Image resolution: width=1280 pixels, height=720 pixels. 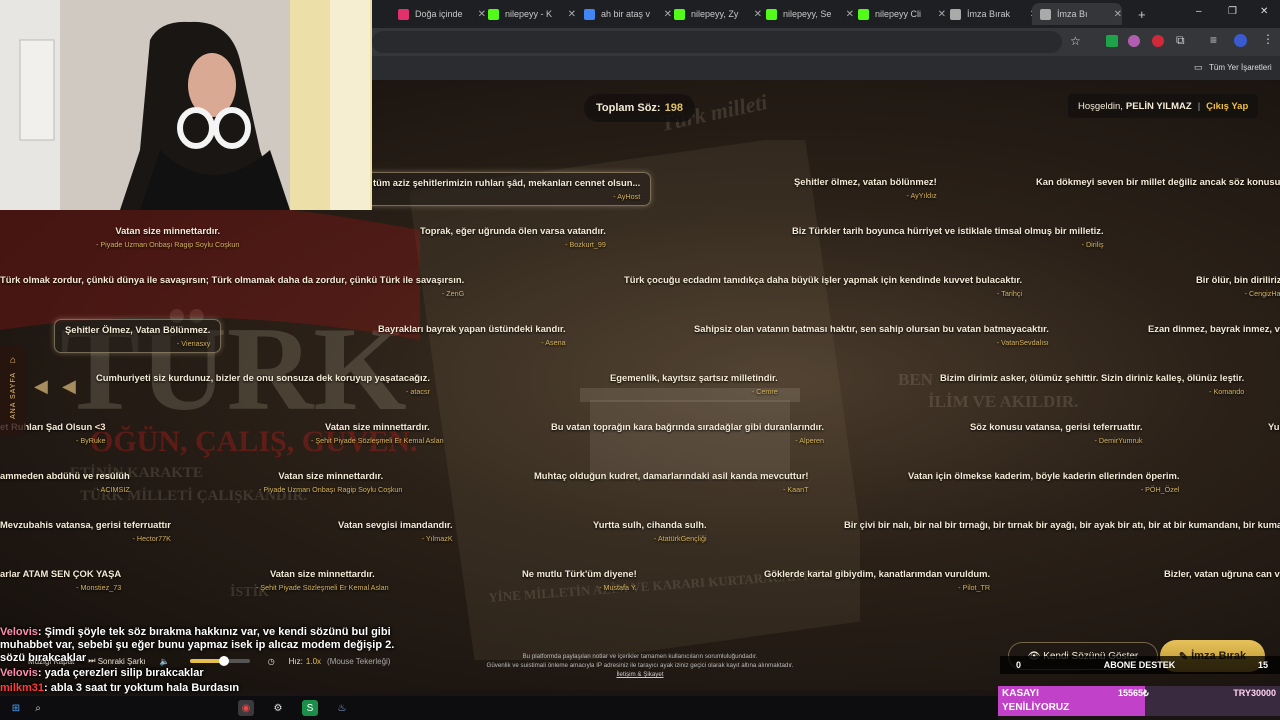 What do you see at coordinates (13, 390) in the screenshot?
I see `home-side-tab: ⌂ ANA SAYFA` at bounding box center [13, 390].